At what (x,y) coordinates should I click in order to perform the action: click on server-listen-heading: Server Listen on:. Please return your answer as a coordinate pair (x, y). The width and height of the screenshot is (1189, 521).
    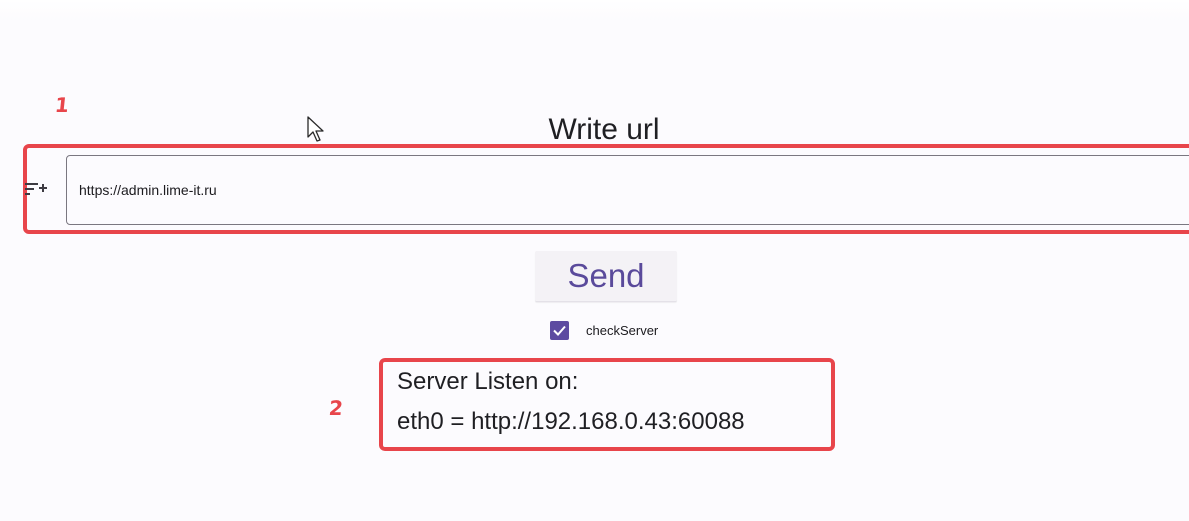
    Looking at the image, I should click on (488, 381).